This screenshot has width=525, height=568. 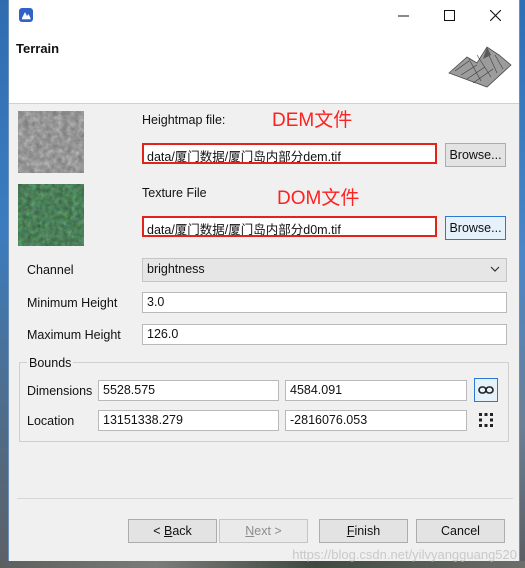 I want to click on max-height-label: Maximum Height, so click(x=74, y=335).